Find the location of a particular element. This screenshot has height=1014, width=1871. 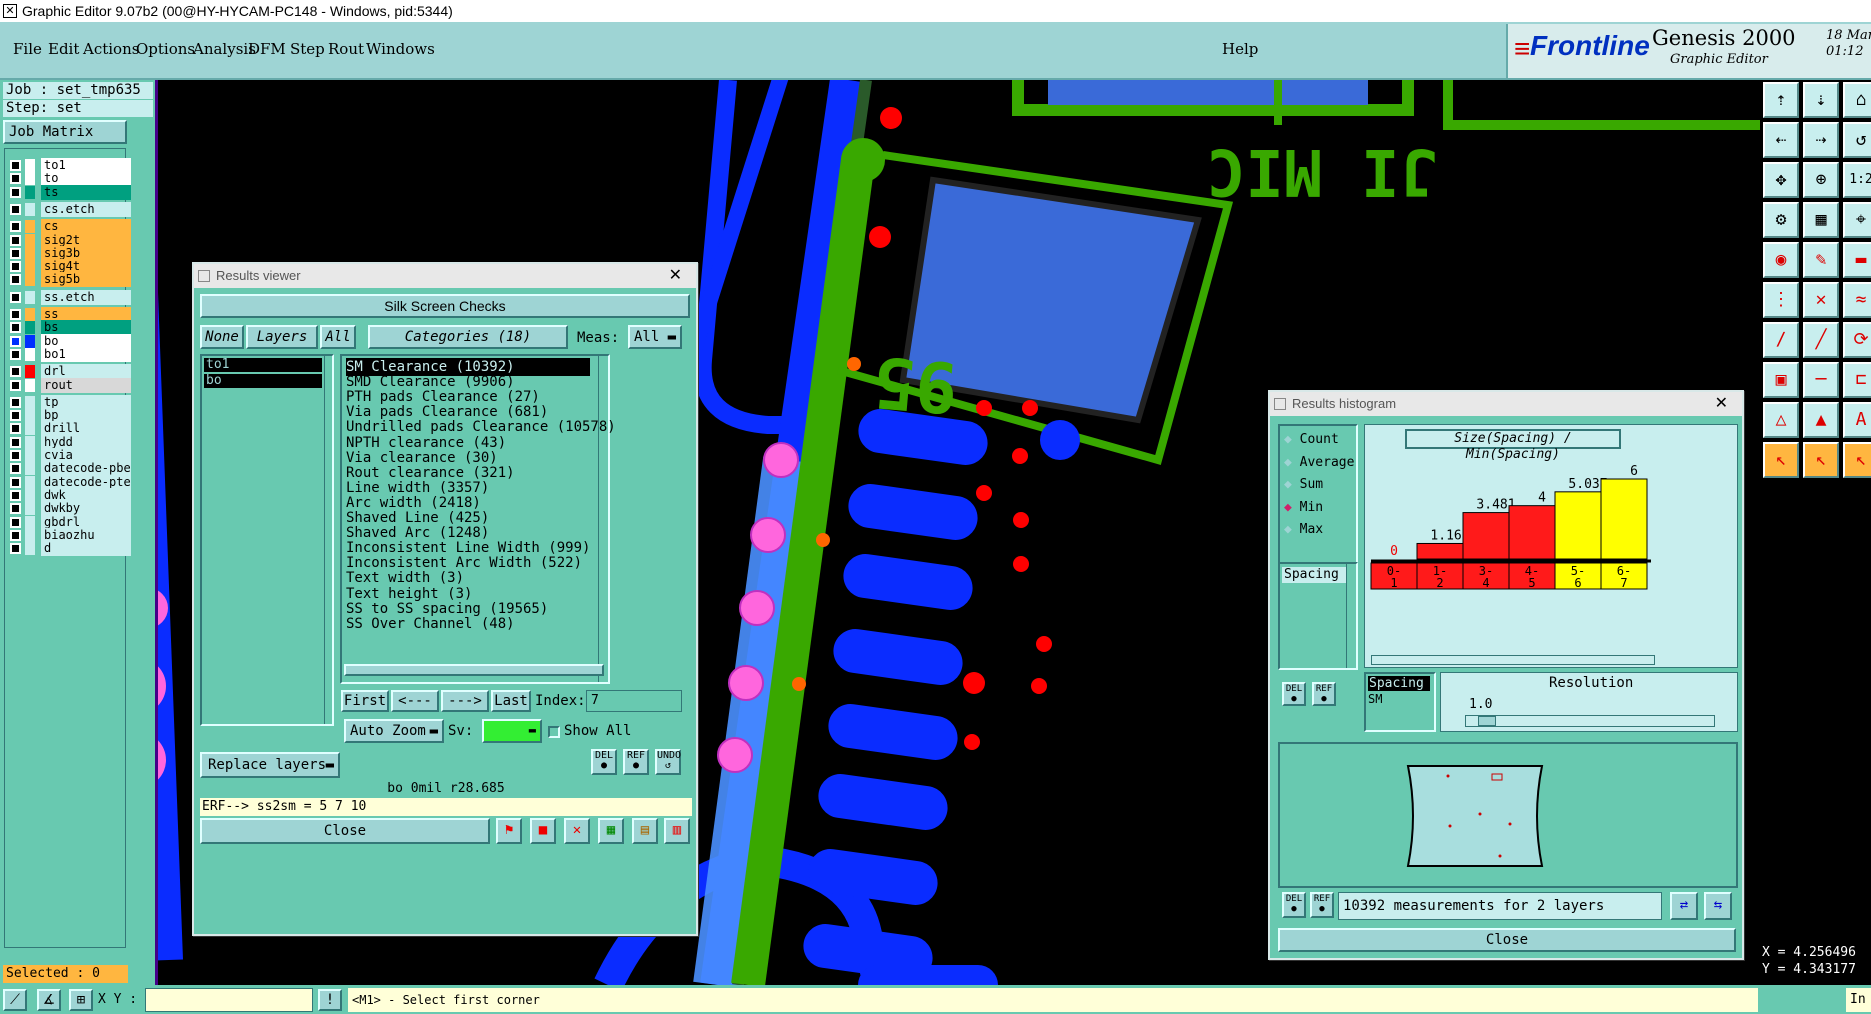

stat-option-max: ◆ Max is located at coordinates (1303, 529).